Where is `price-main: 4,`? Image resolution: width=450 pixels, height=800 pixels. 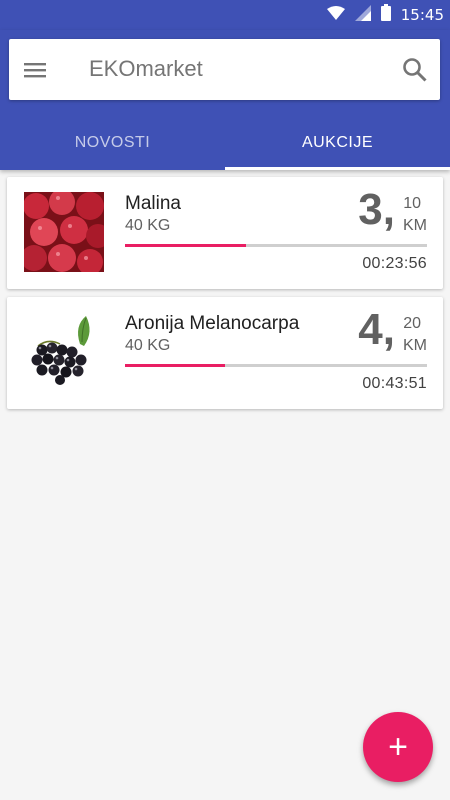 price-main: 4, is located at coordinates (376, 329).